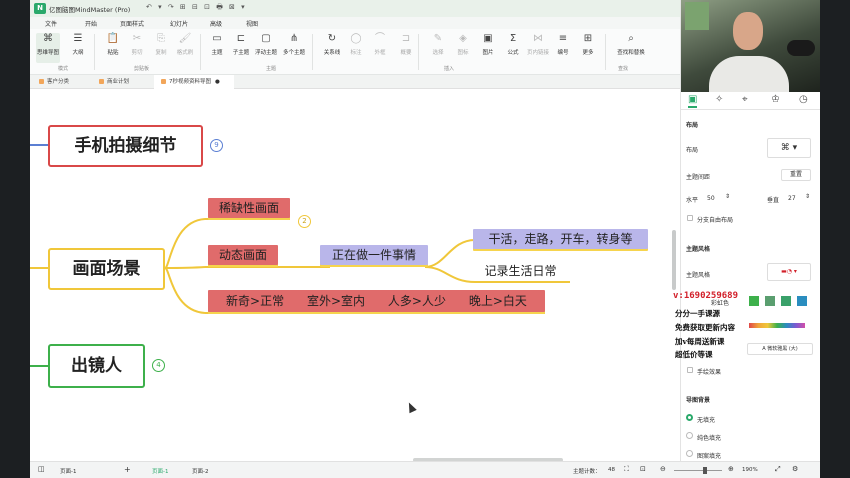  I want to click on page-panel-icon: ◫, so click(41, 469).